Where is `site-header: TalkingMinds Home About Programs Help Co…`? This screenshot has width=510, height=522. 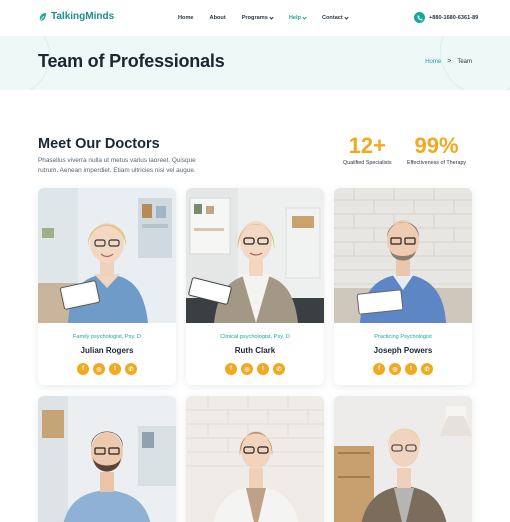
site-header: TalkingMinds Home About Programs Help Co… is located at coordinates (255, 18).